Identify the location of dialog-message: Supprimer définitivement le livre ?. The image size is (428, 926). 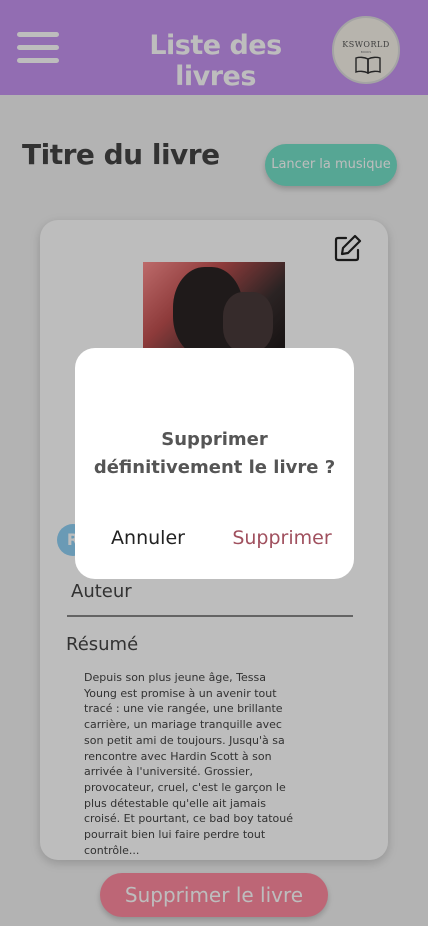
(214, 453).